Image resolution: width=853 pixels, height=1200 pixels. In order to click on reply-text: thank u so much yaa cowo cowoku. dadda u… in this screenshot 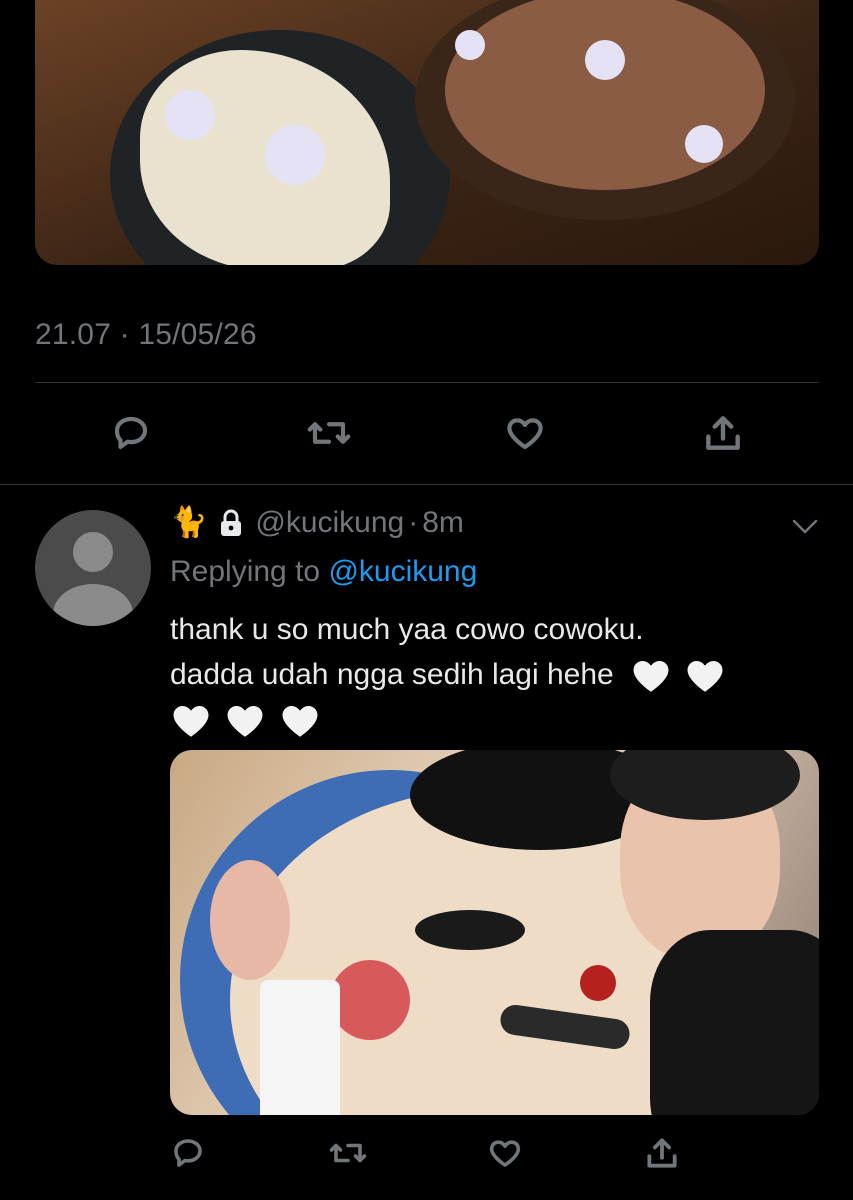, I will do `click(490, 674)`.